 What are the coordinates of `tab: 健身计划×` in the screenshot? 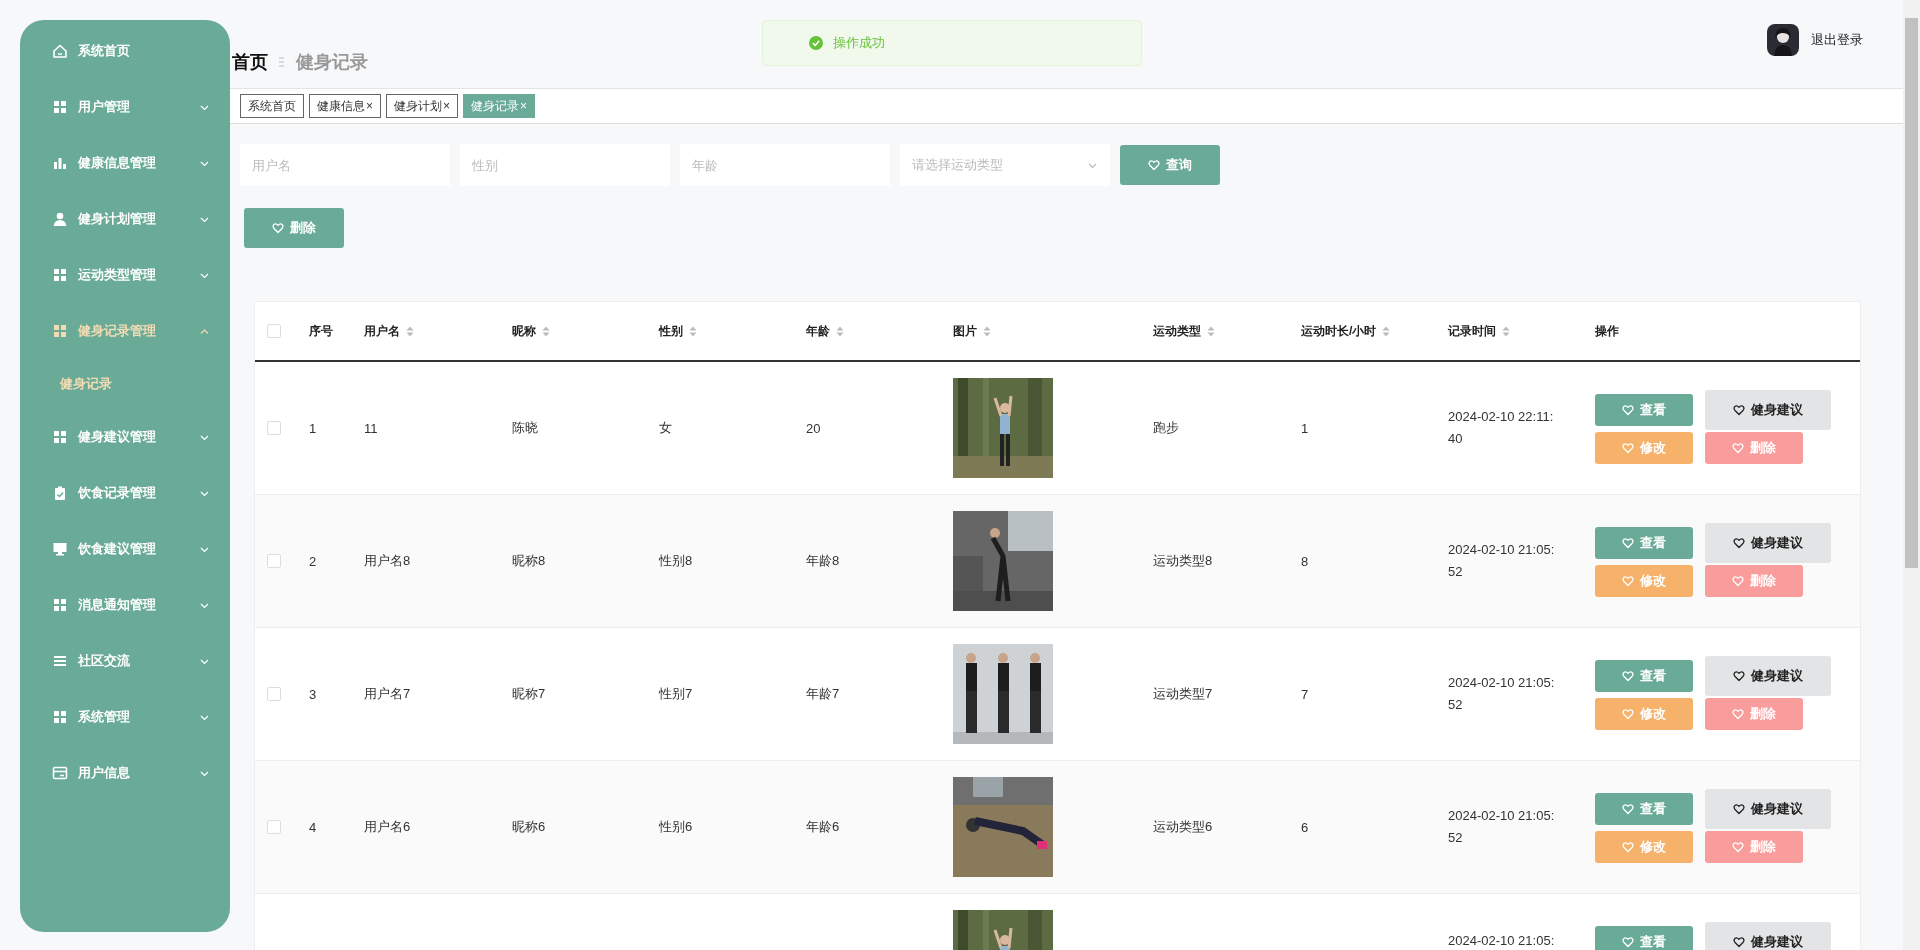 It's located at (422, 106).